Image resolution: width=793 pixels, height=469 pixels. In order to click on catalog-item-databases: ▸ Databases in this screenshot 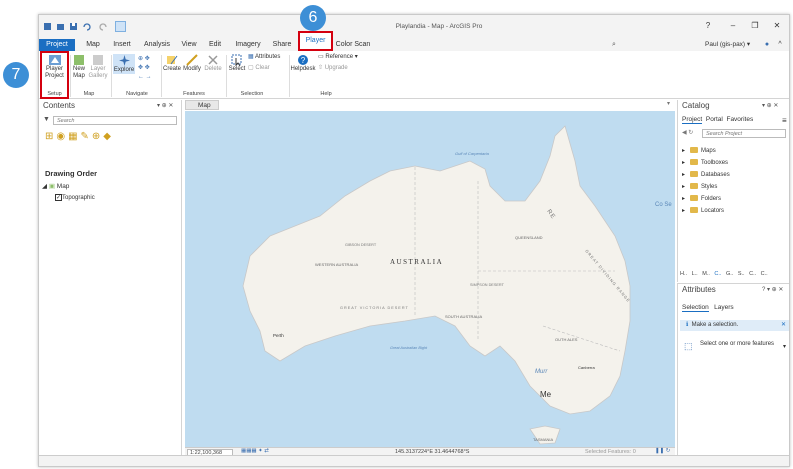, I will do `click(706, 174)`.